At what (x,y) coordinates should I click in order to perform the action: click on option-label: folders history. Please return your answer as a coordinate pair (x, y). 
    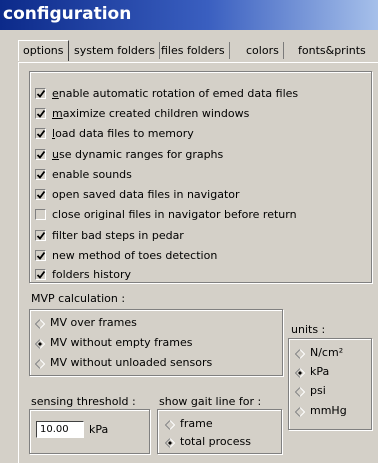
    Looking at the image, I should click on (91, 274).